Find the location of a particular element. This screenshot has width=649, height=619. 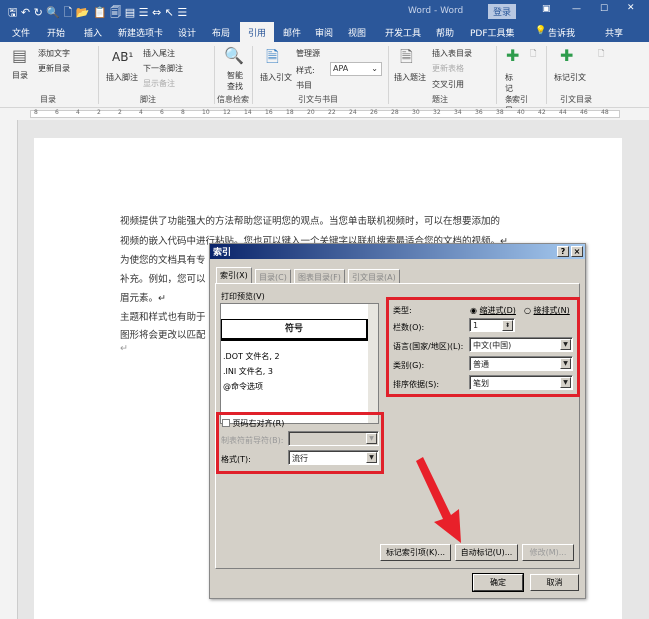

annotation-arrow is located at coordinates (438, 500).